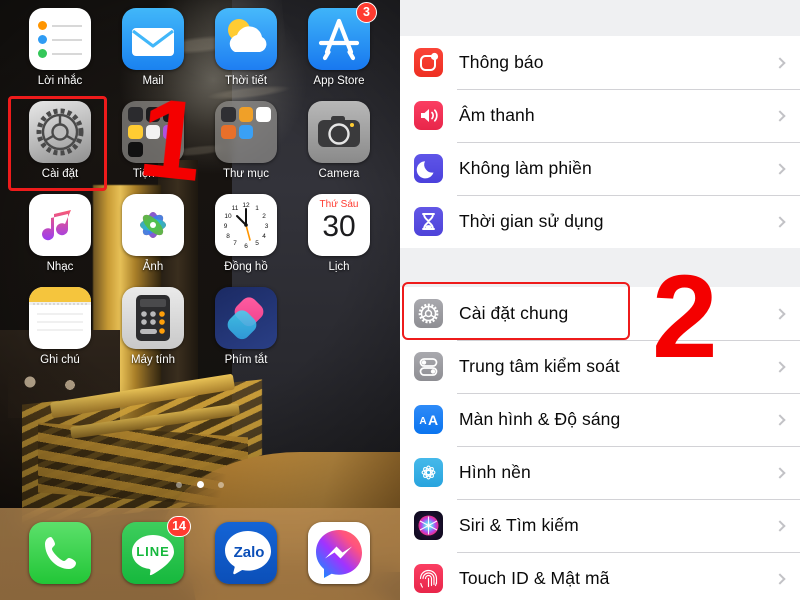 The width and height of the screenshot is (800, 600). What do you see at coordinates (179, 526) in the screenshot?
I see `badge-count: 14` at bounding box center [179, 526].